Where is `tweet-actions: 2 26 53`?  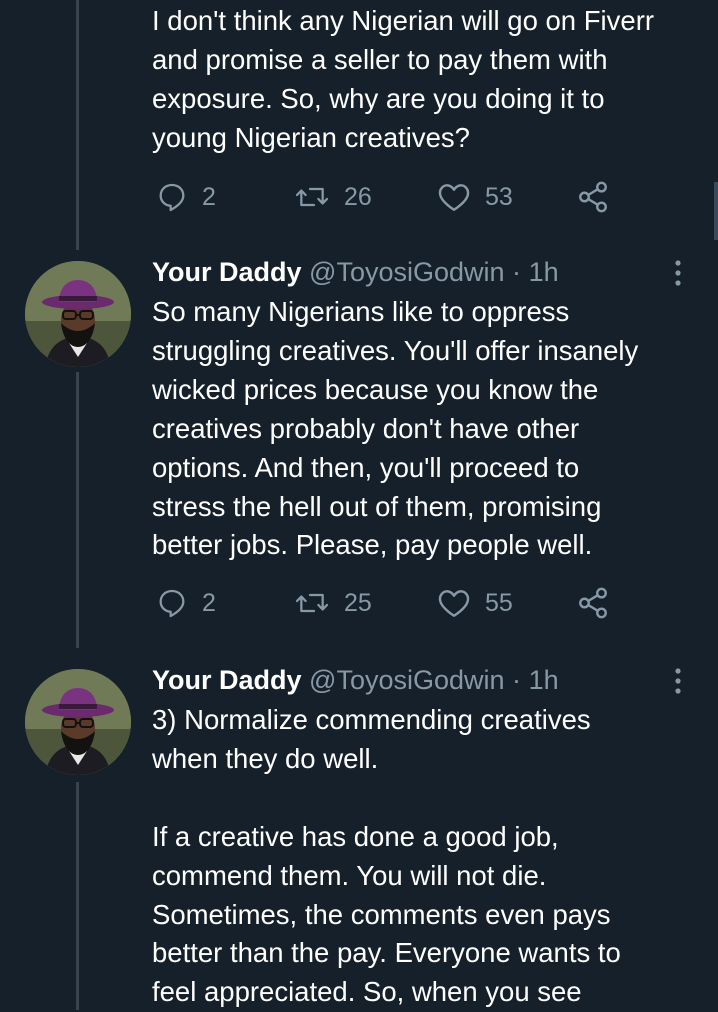 tweet-actions: 2 26 53 is located at coordinates (387, 197).